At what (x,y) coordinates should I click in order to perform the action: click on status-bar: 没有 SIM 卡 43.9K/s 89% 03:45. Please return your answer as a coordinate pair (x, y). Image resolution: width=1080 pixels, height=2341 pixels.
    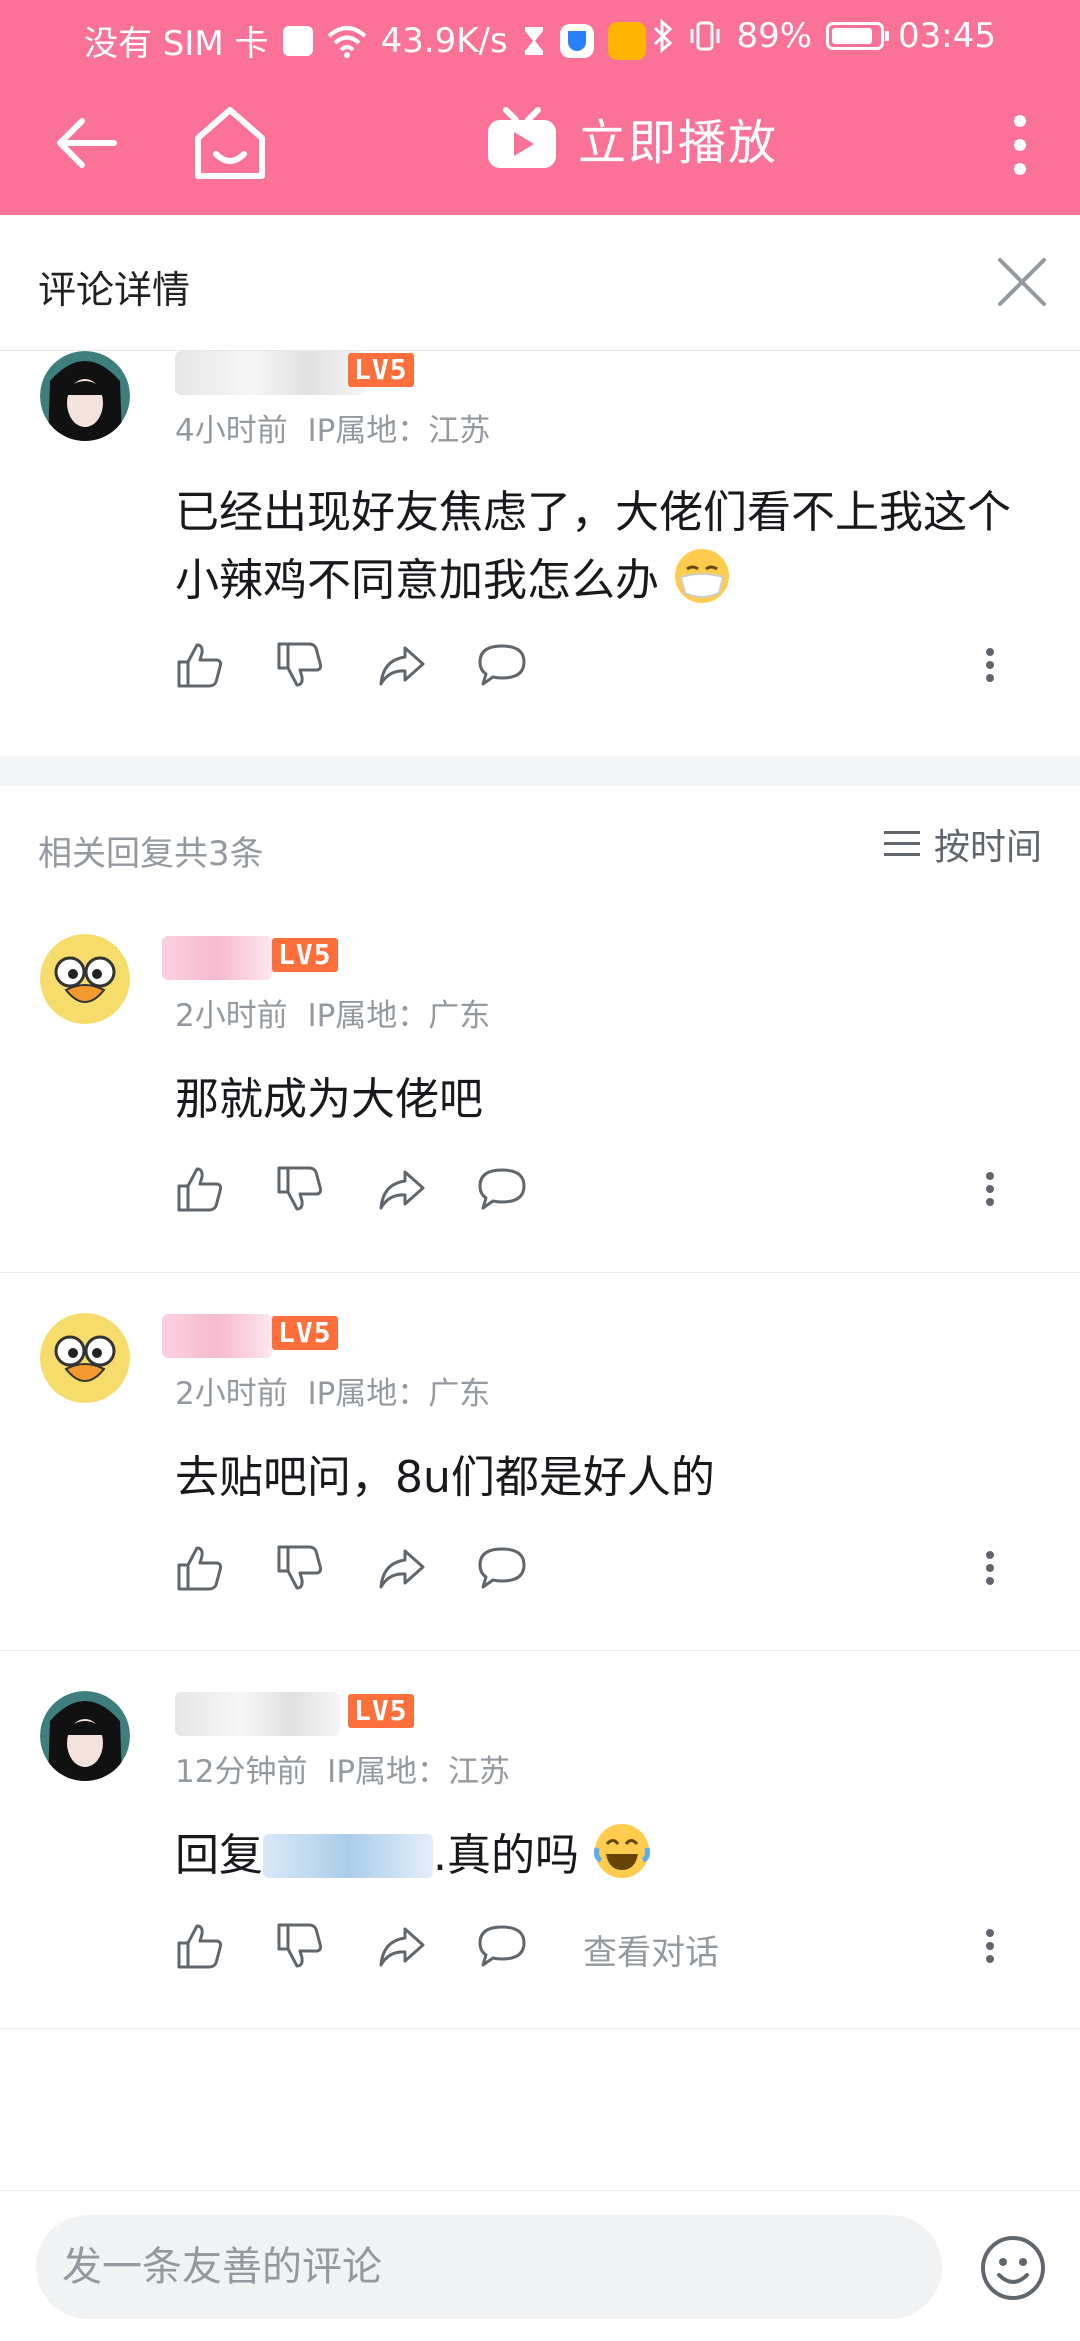
    Looking at the image, I should click on (540, 37).